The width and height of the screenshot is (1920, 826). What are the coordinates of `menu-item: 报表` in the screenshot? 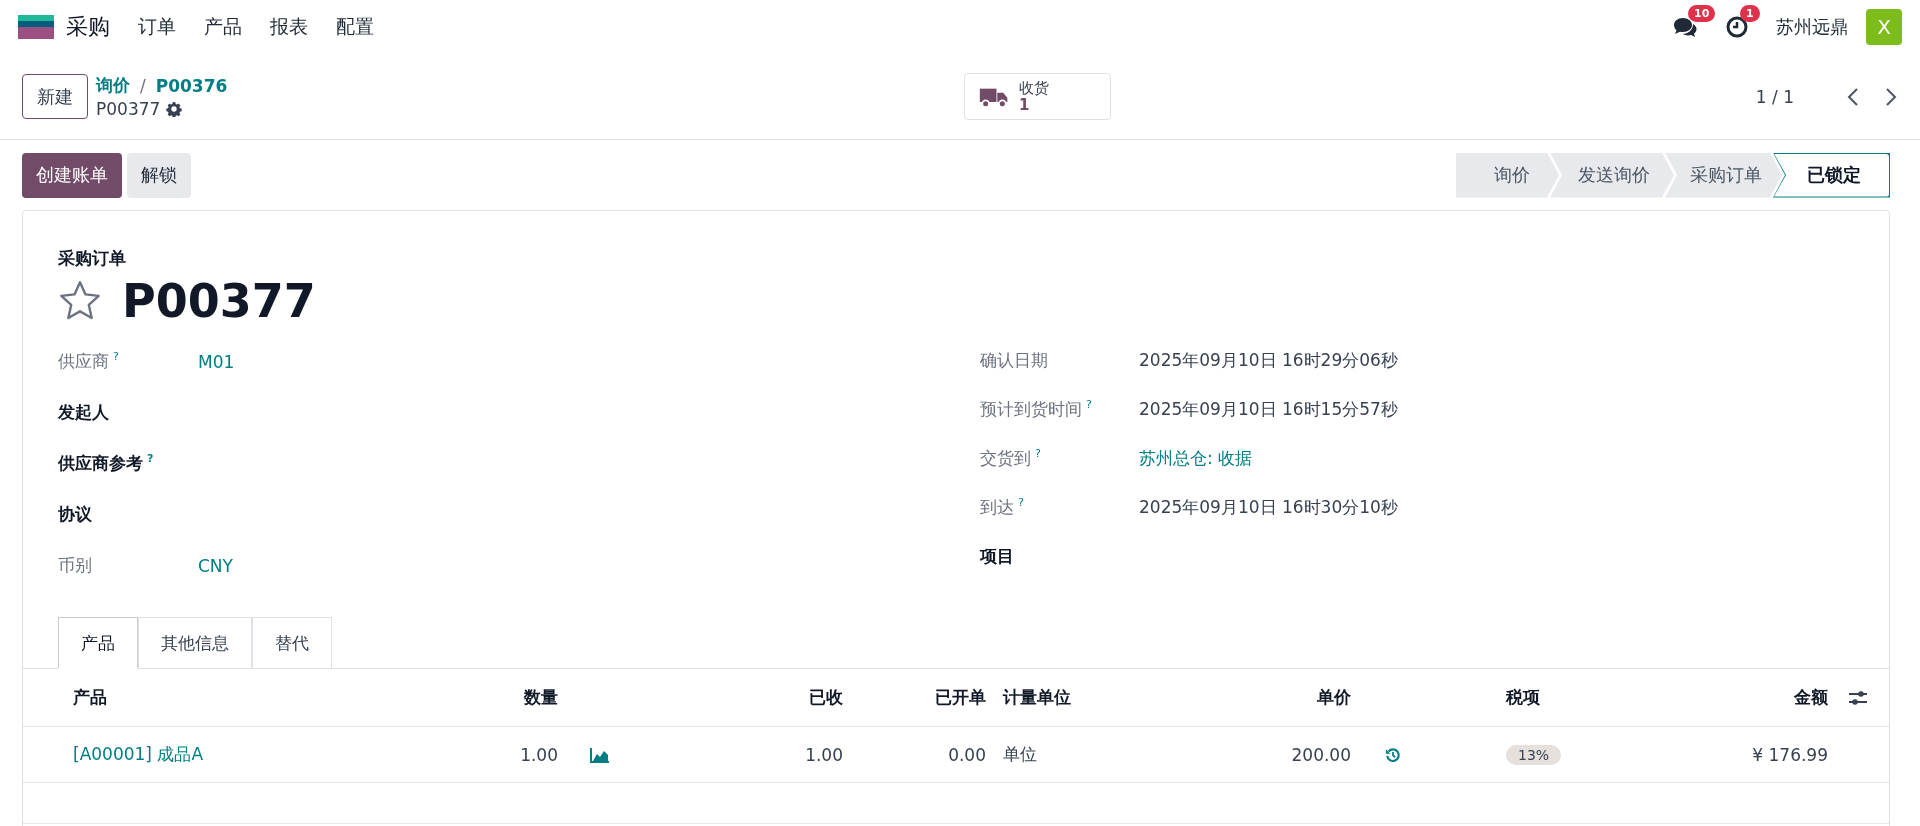 It's located at (289, 27).